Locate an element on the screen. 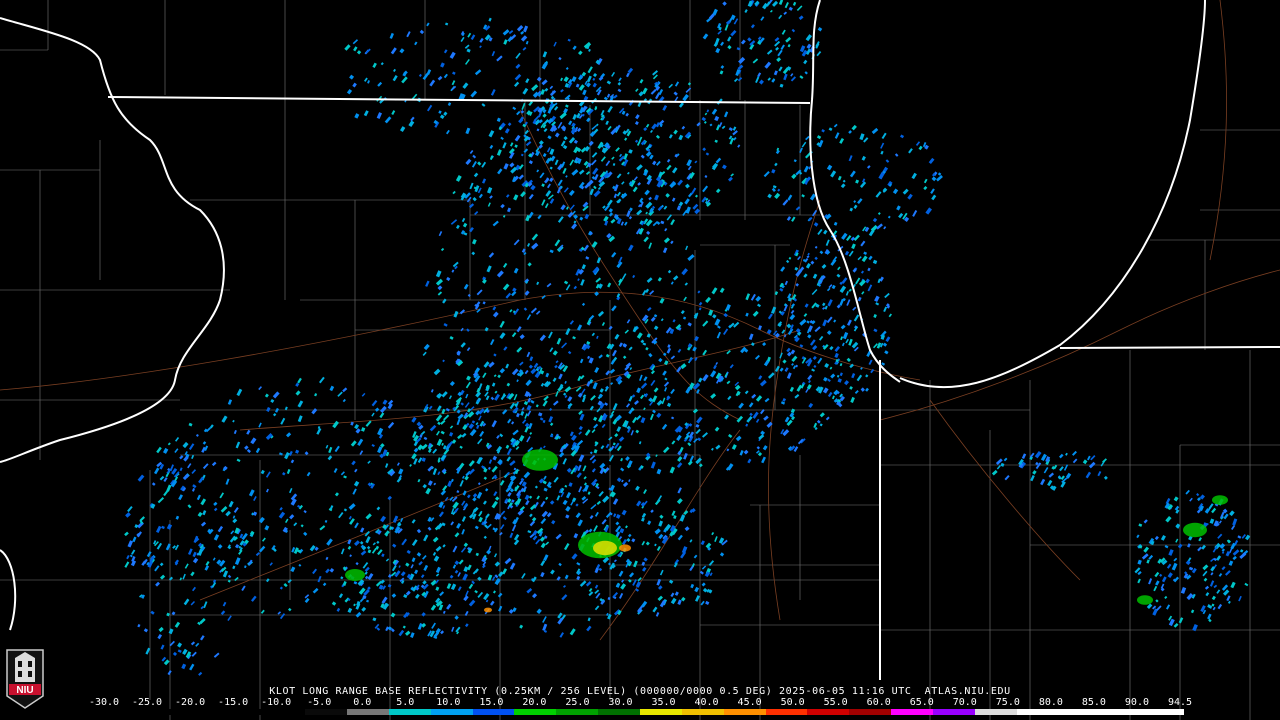  colorbar-tick: 25.0 is located at coordinates (577, 702).